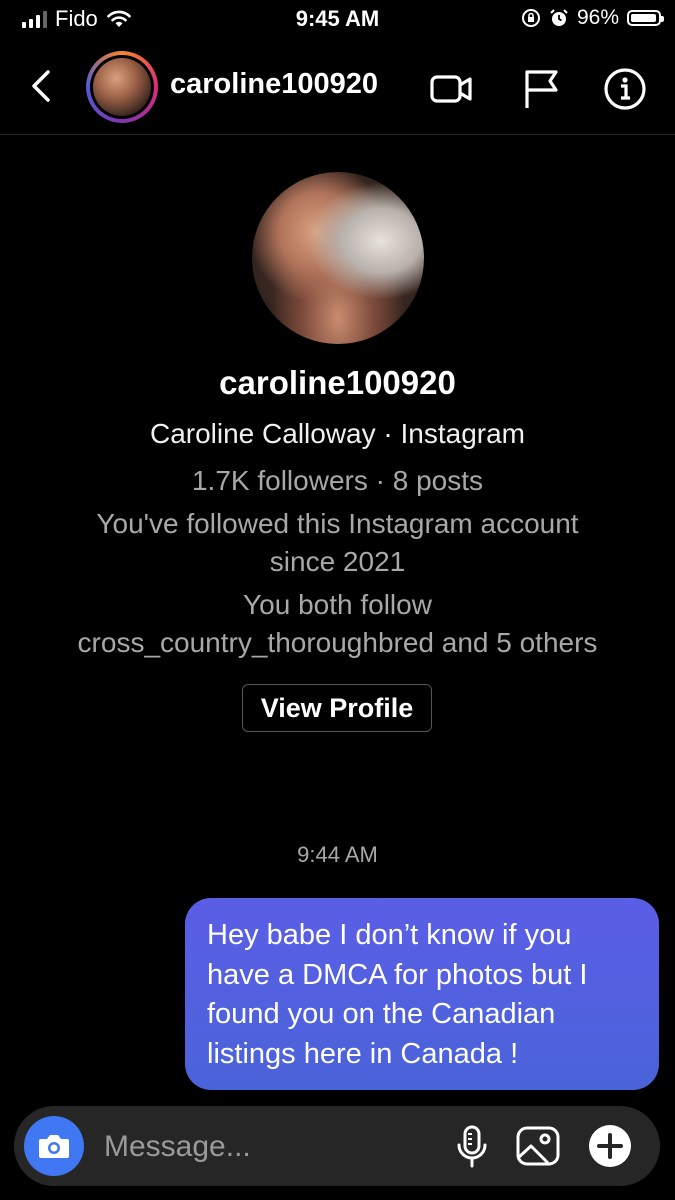  Describe the element at coordinates (337, 854) in the screenshot. I see `message-timestamp: 9:44 AM` at that location.